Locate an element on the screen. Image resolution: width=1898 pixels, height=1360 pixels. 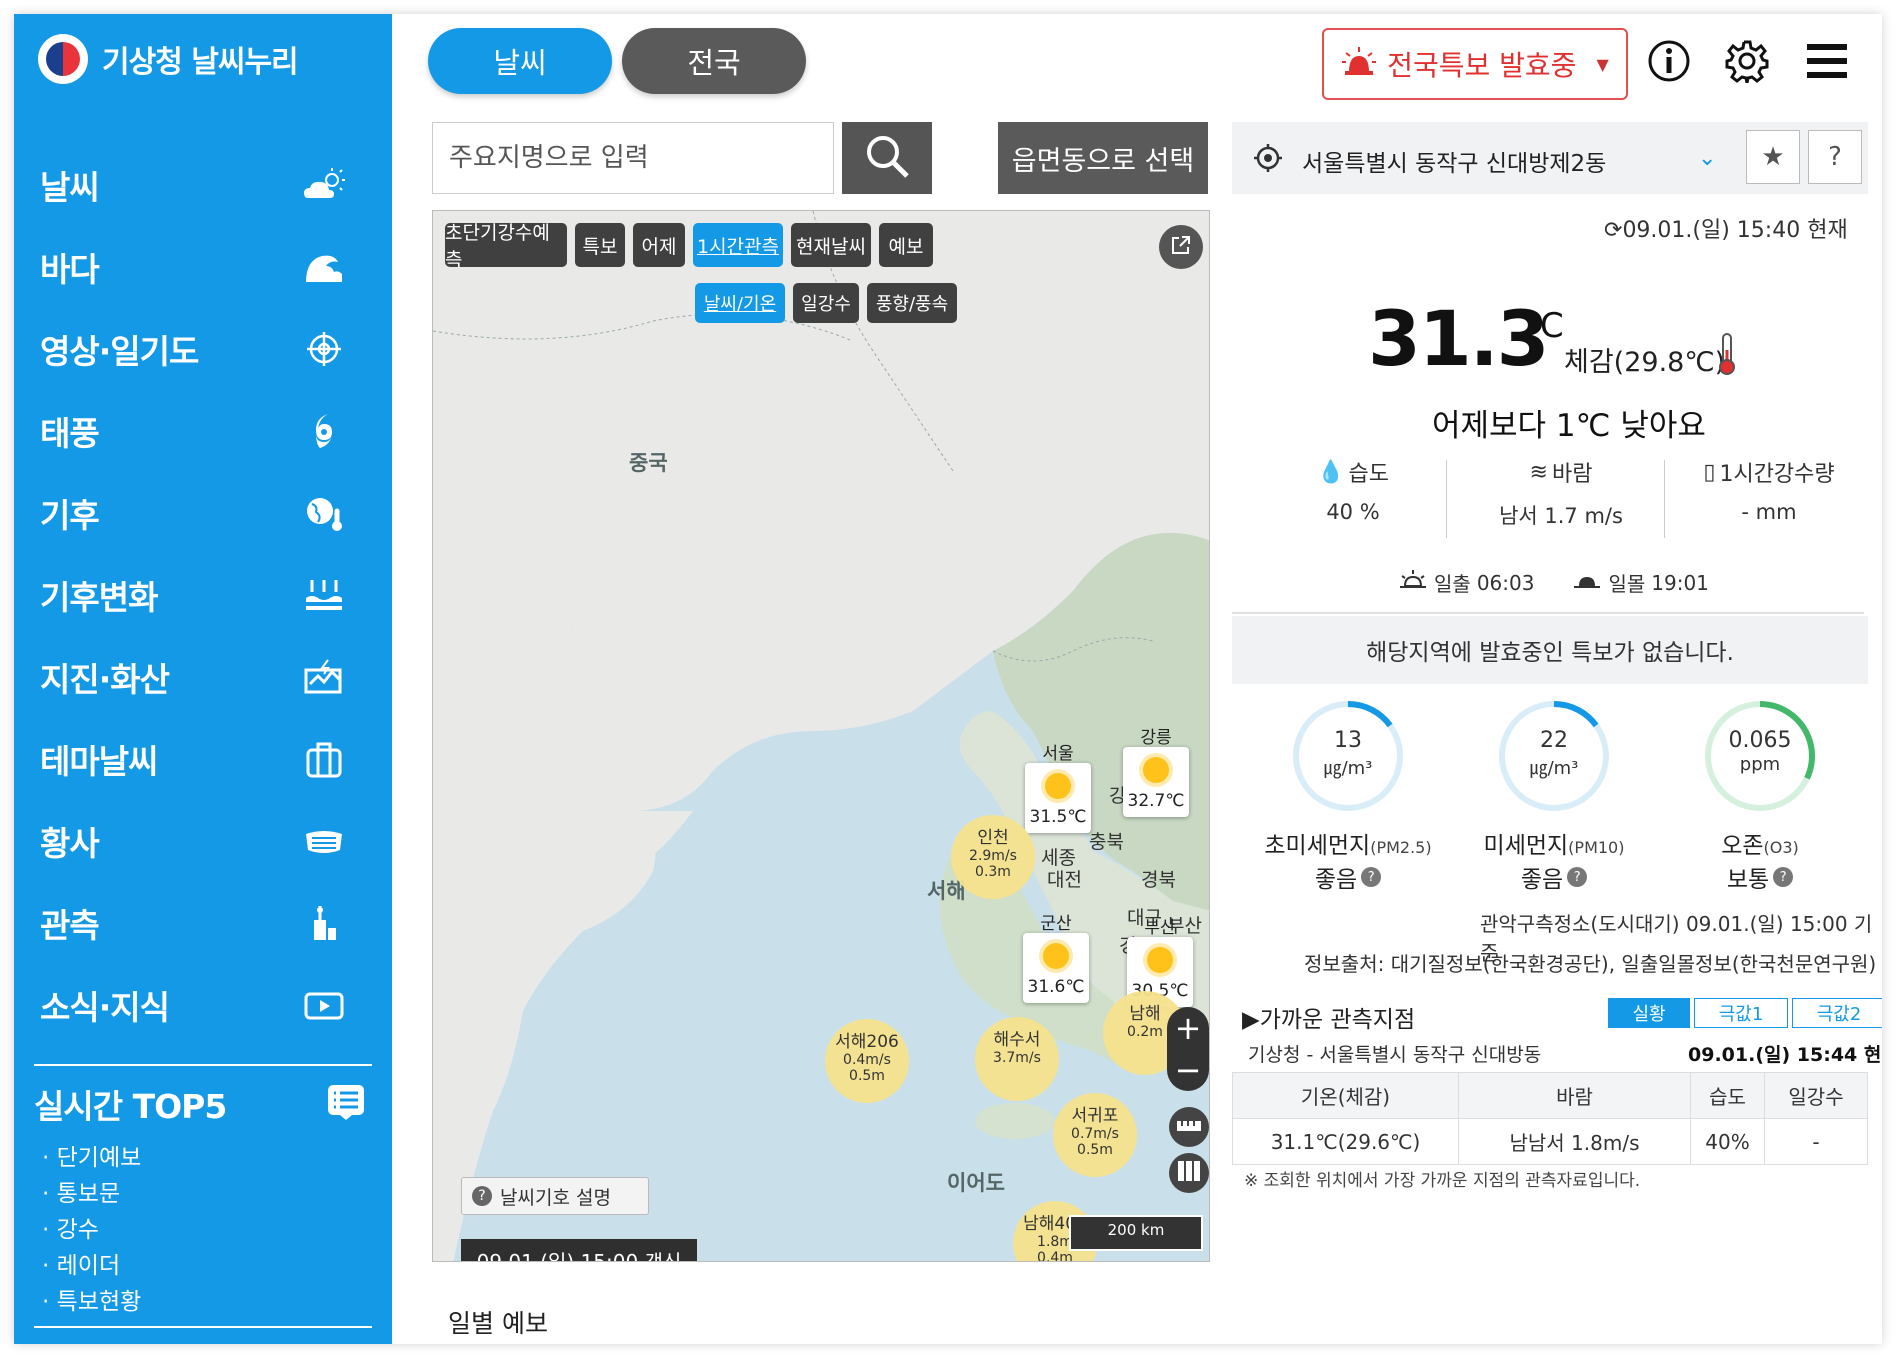
gear-icon is located at coordinates (1747, 63).